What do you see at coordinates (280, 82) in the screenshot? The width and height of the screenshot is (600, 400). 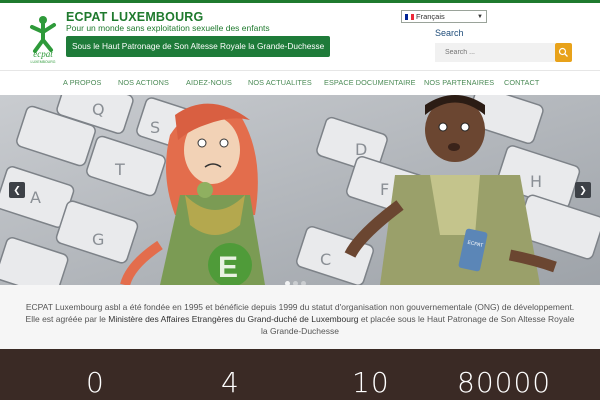 I see `nav-item-nos-actualites: NOS ACTUALITES` at bounding box center [280, 82].